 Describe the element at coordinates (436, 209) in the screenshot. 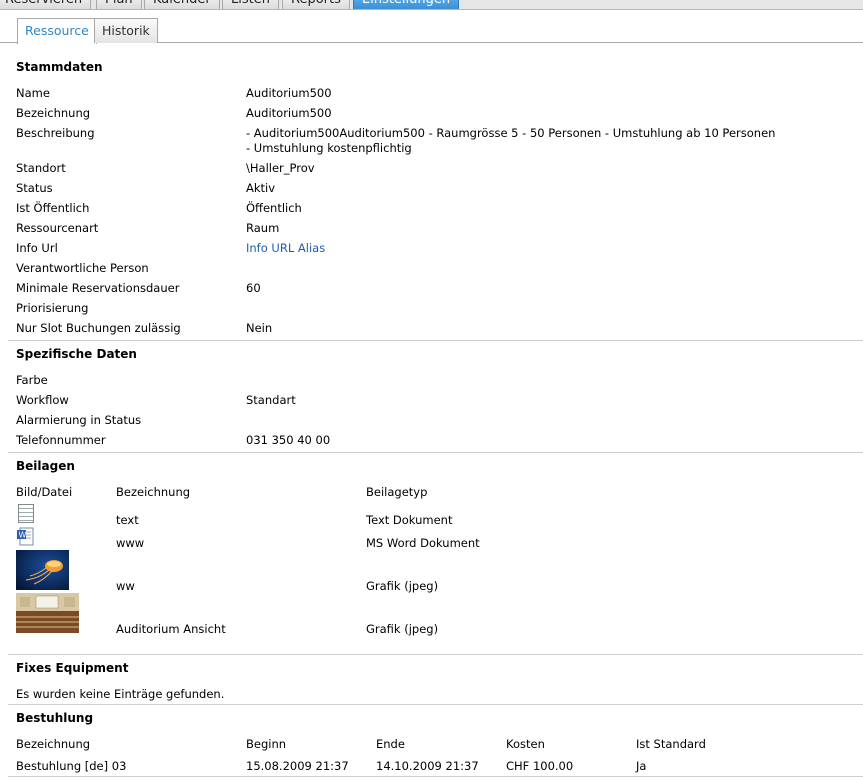

I see `field-row: Ist Öffentlich Öffentlich` at that location.